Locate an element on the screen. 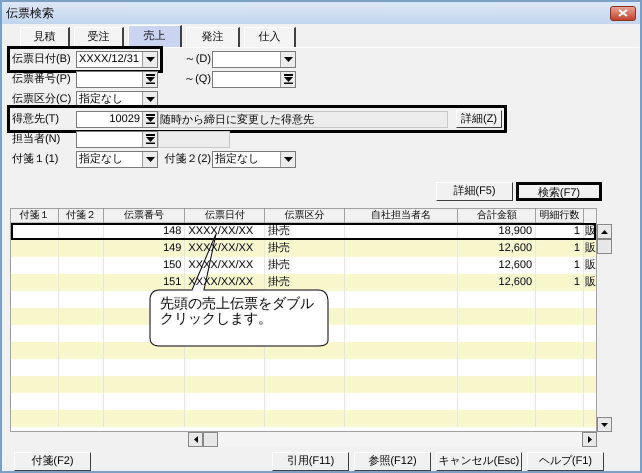 This screenshot has height=473, width=642. scroll-left-button is located at coordinates (195, 439).